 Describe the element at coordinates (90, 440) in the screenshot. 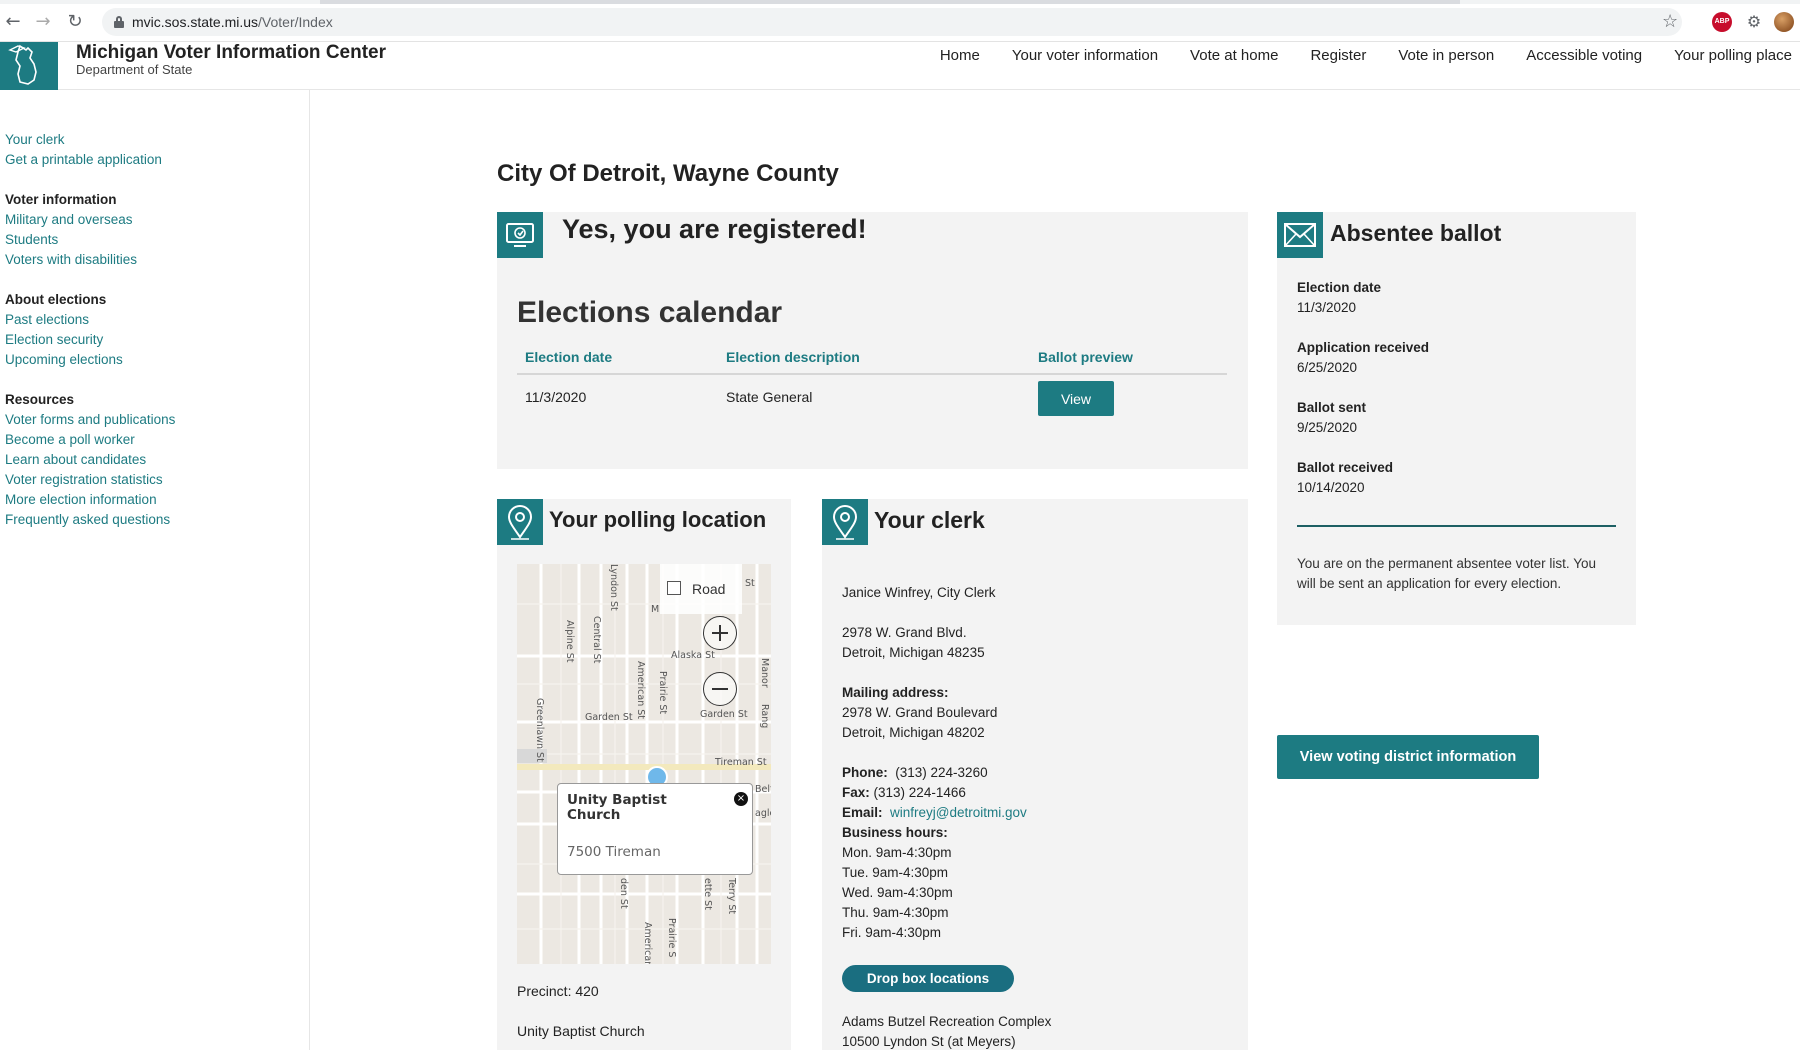

I see `sidebar-link-poll-worker: Become a poll worker` at that location.